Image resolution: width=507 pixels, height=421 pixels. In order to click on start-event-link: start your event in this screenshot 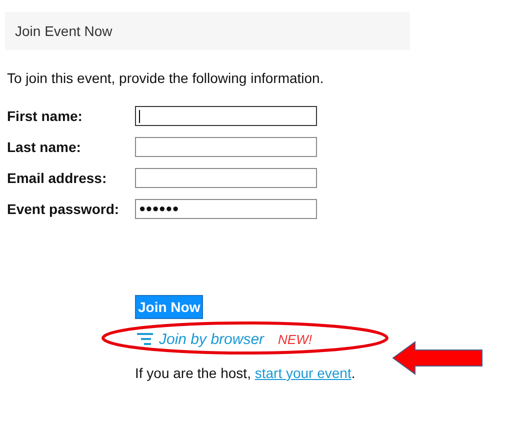, I will do `click(303, 373)`.